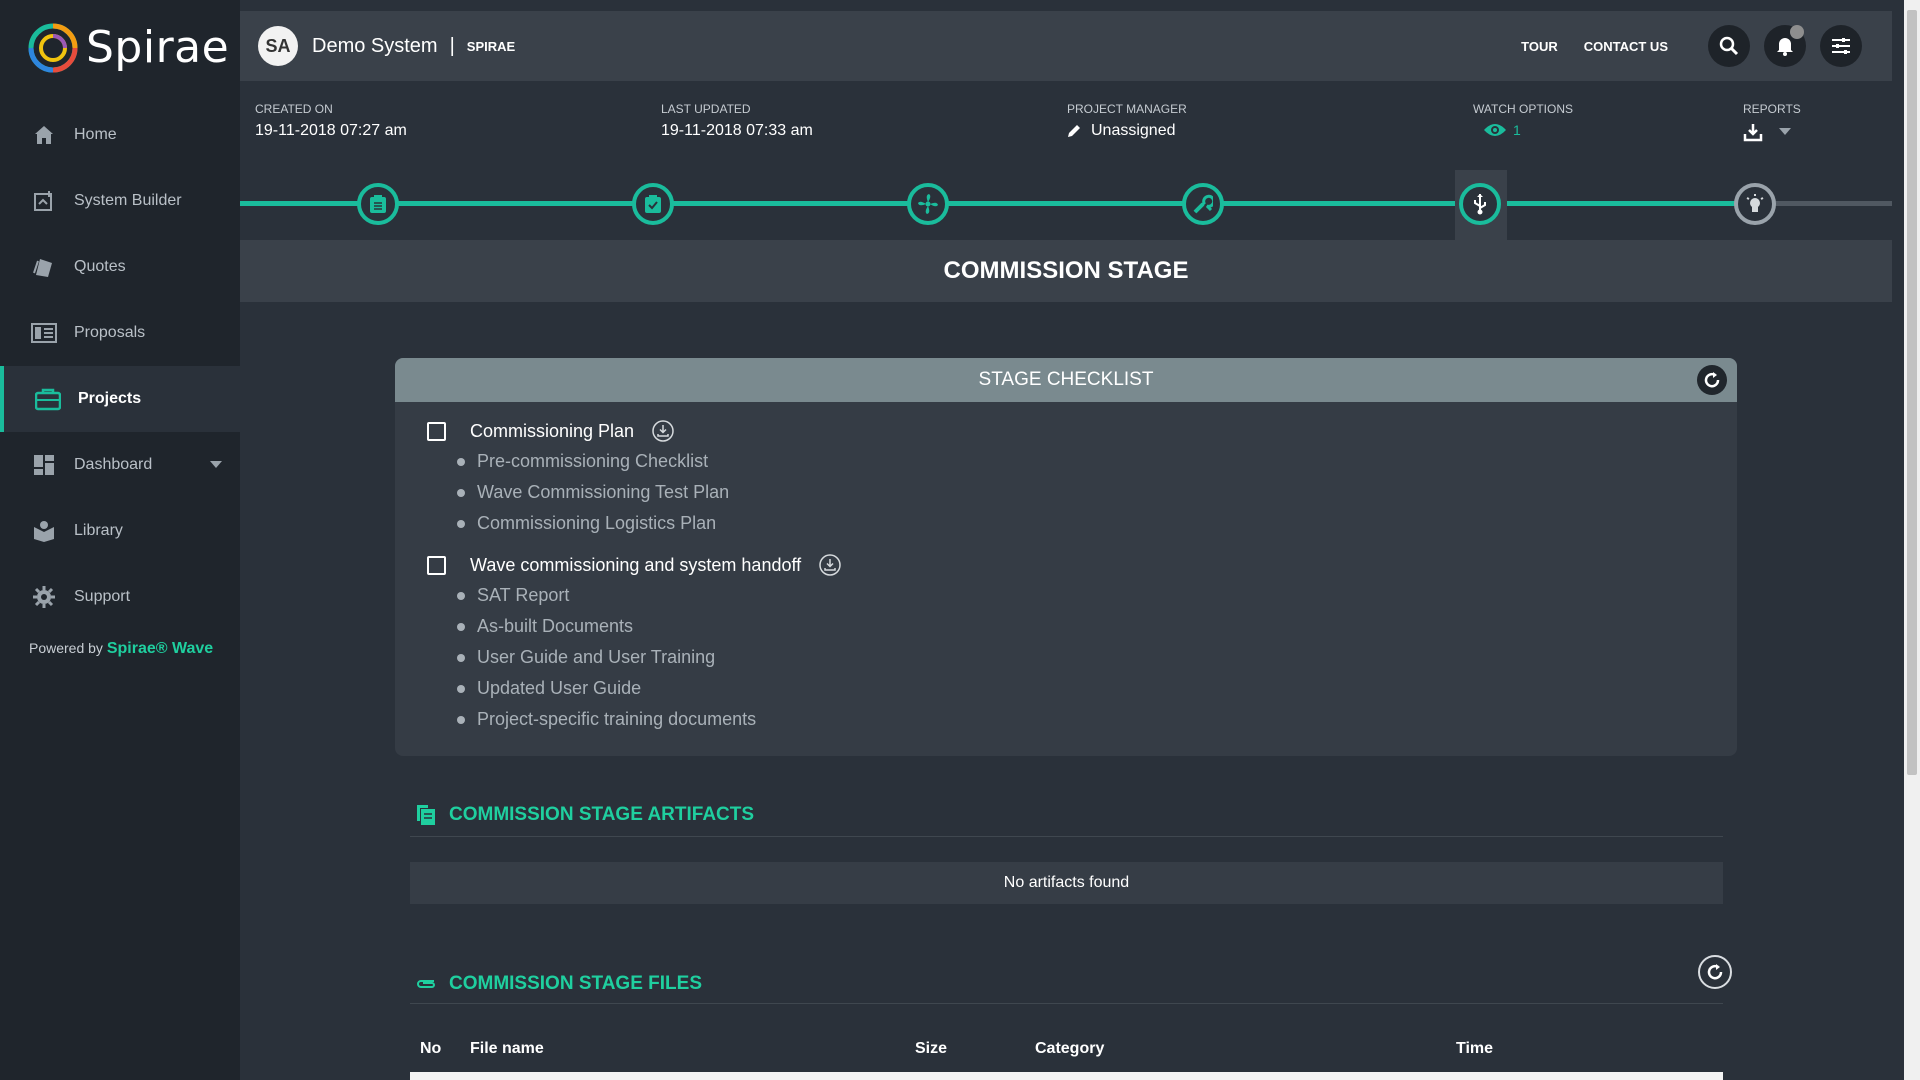 Image resolution: width=1920 pixels, height=1080 pixels. Describe the element at coordinates (1797, 32) in the screenshot. I see `notification-badge` at that location.